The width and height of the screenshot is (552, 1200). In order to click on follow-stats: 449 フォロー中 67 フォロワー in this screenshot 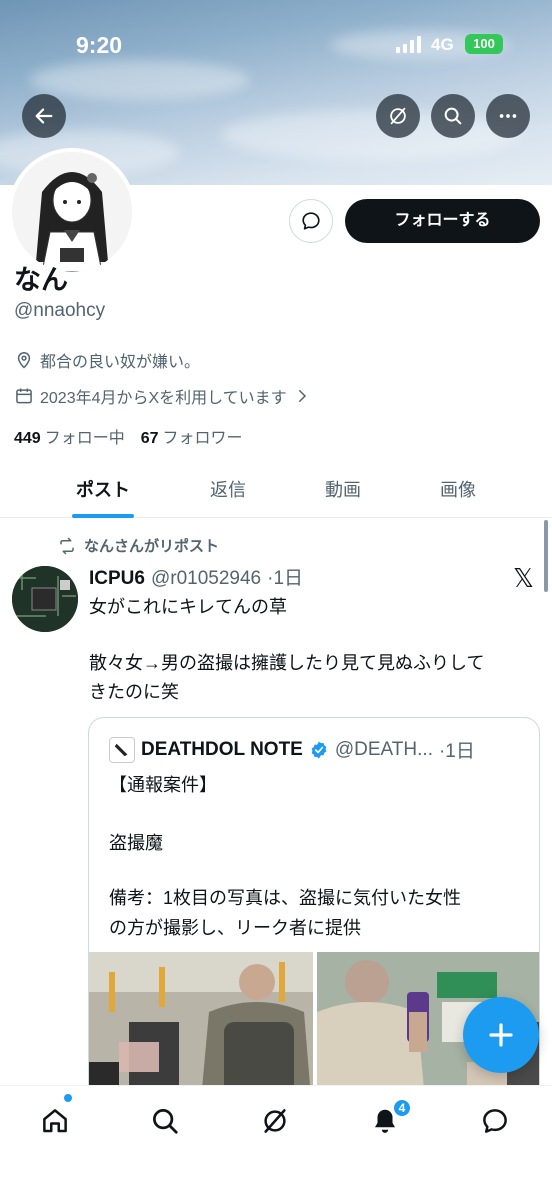, I will do `click(128, 436)`.